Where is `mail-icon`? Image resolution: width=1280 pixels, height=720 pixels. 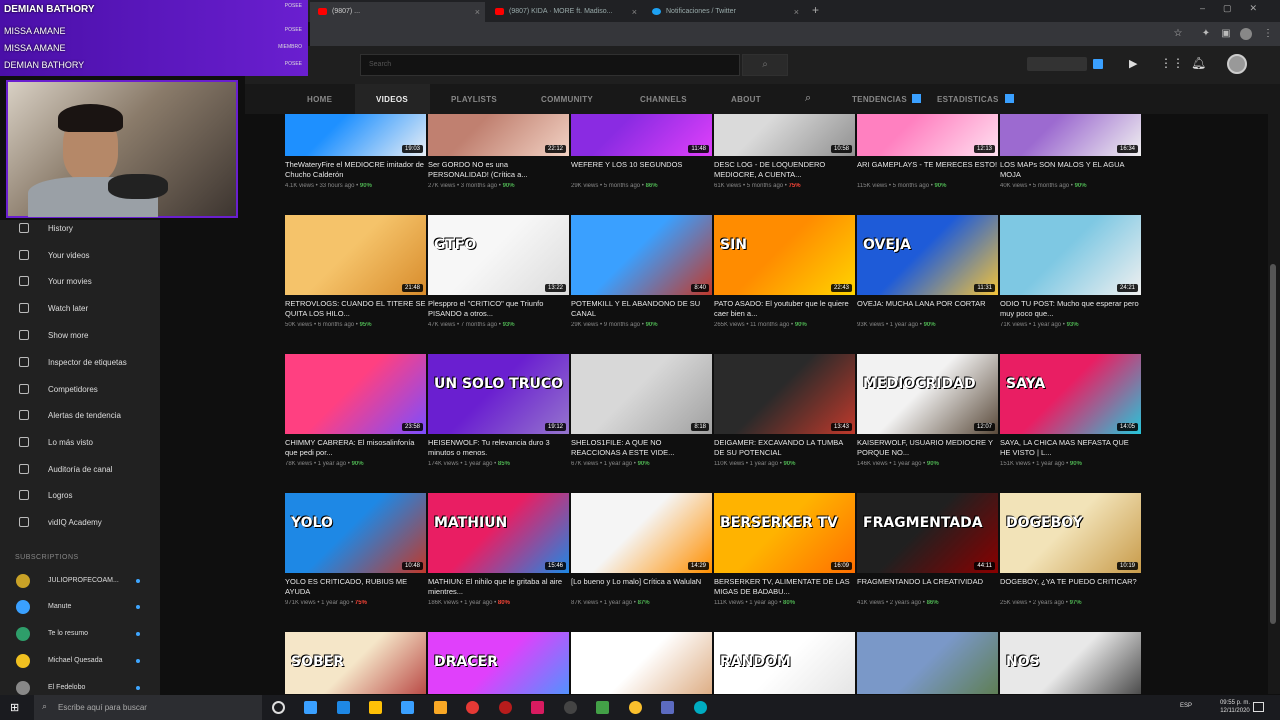
mail-icon is located at coordinates (407, 707).